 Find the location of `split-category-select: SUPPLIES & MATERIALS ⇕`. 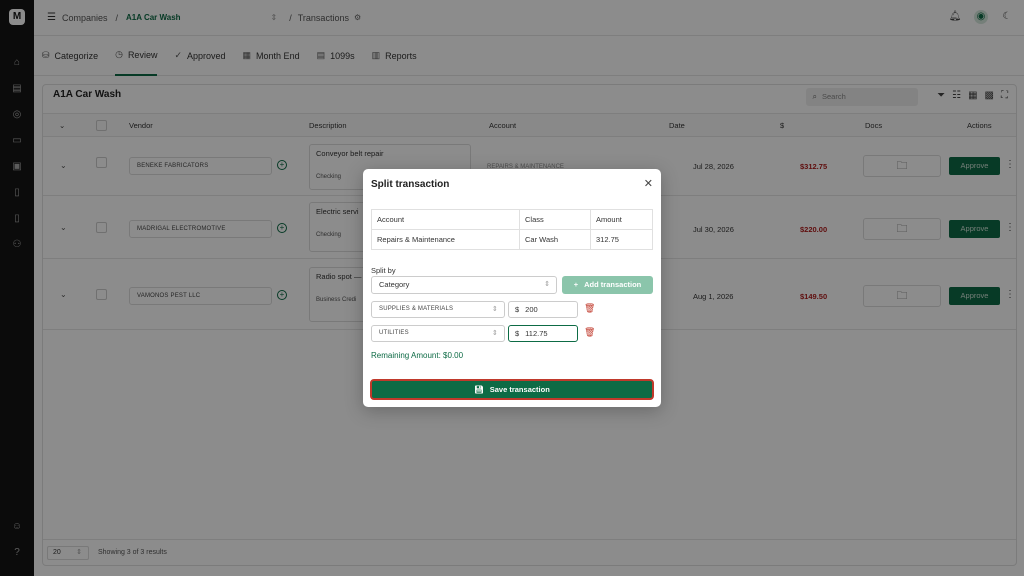

split-category-select: SUPPLIES & MATERIALS ⇕ is located at coordinates (438, 309).